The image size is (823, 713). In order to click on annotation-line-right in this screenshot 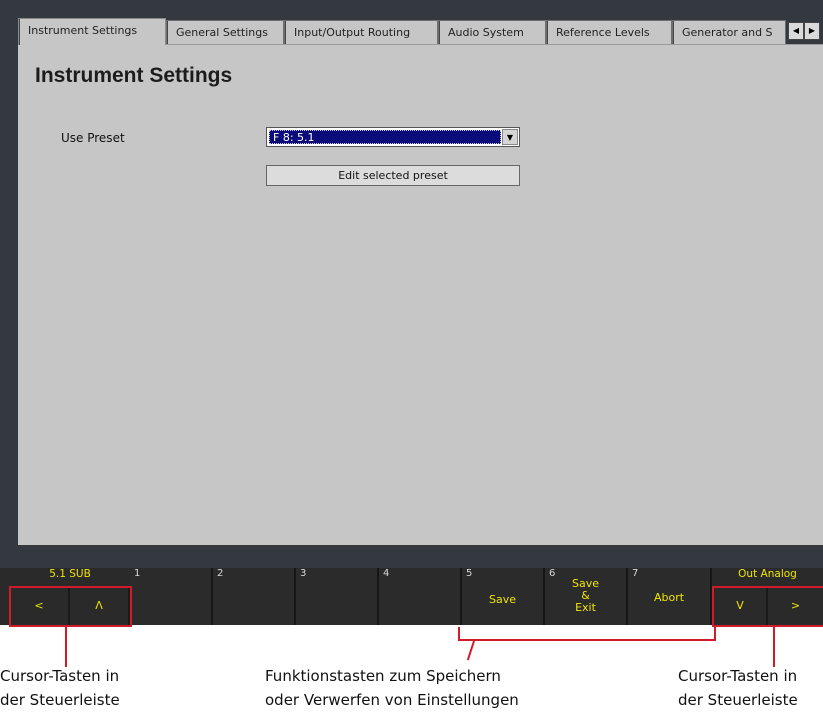, I will do `click(774, 647)`.